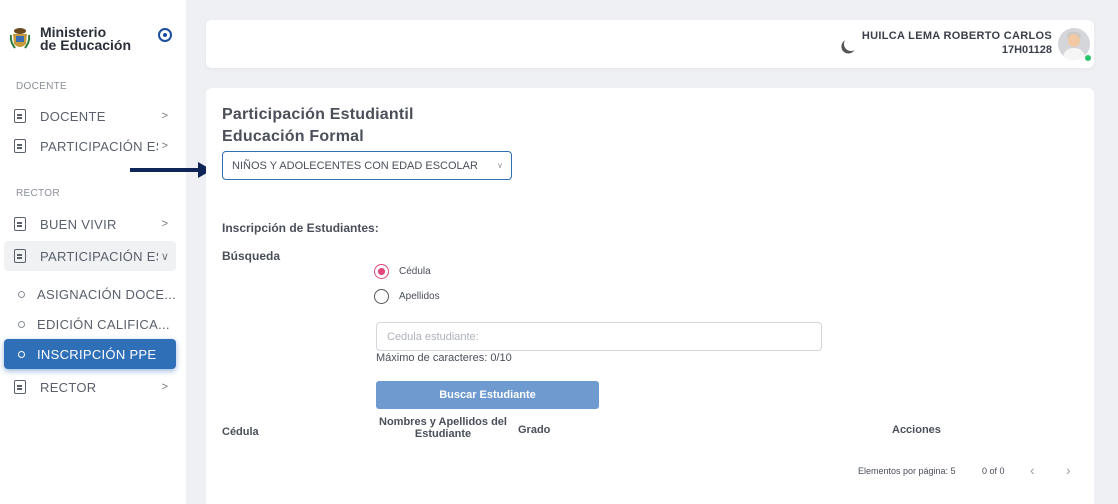 Image resolution: width=1118 pixels, height=504 pixels. What do you see at coordinates (444, 358) in the screenshot?
I see `max-chars-hint: Máximo de caracteres: 0/10` at bounding box center [444, 358].